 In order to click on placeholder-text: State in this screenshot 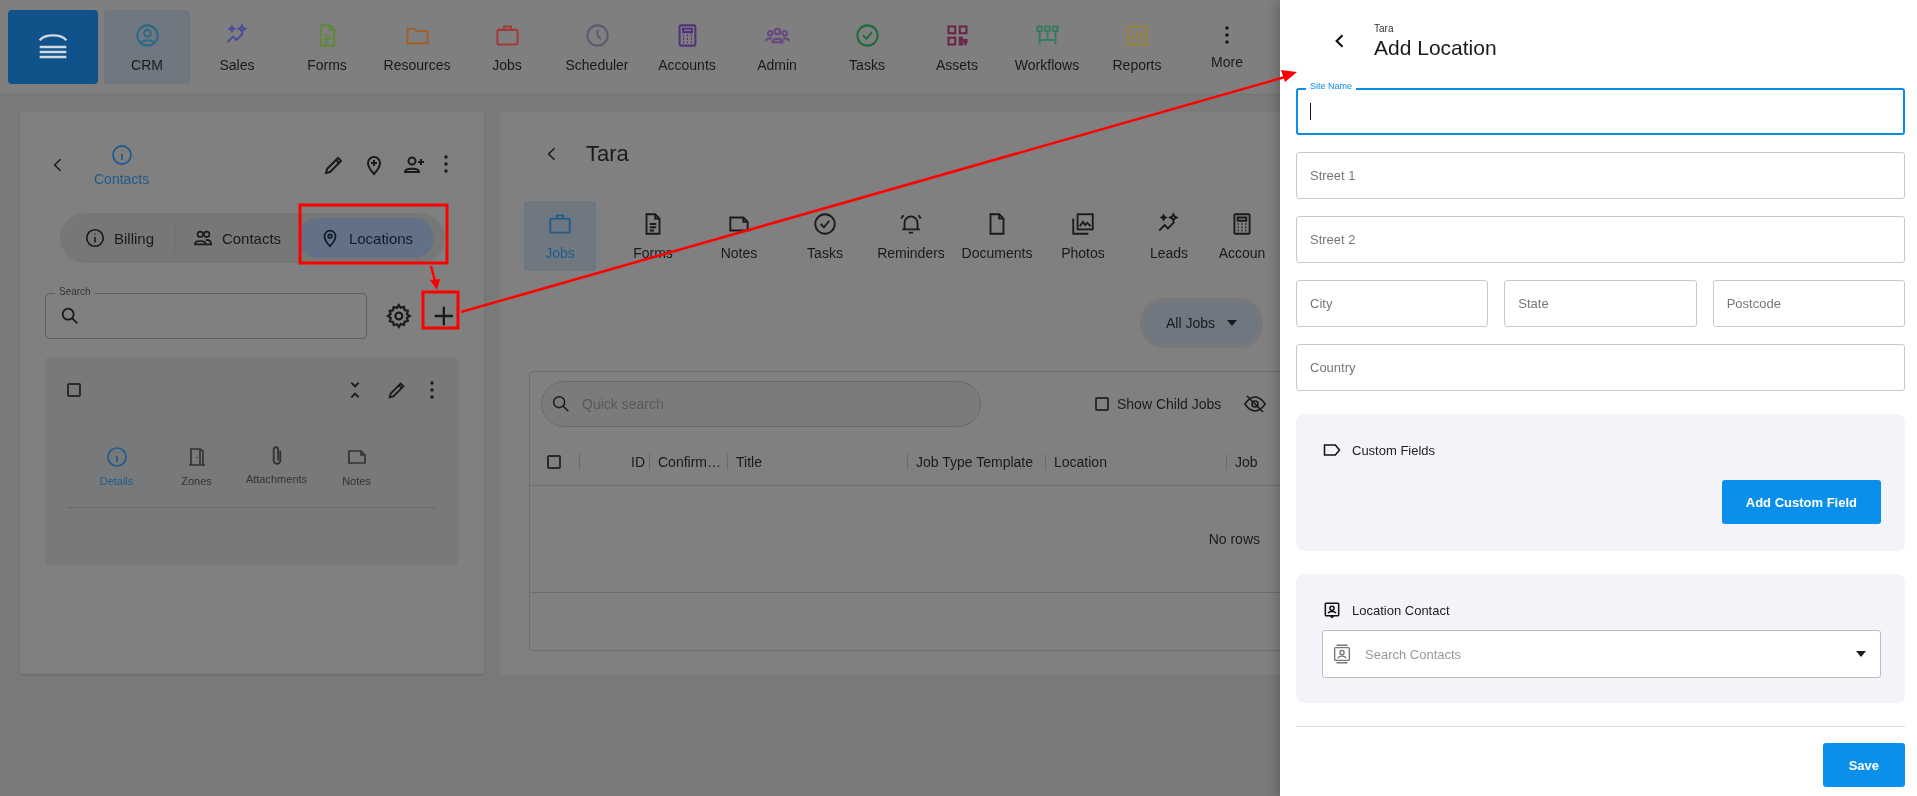, I will do `click(1533, 303)`.